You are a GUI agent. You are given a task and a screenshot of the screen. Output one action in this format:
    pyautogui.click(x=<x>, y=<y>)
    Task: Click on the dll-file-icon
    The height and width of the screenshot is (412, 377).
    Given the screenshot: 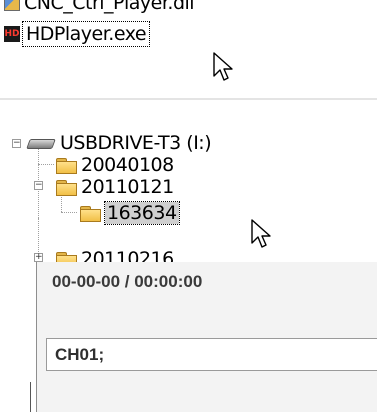 What is the action you would take?
    pyautogui.click(x=12, y=5)
    